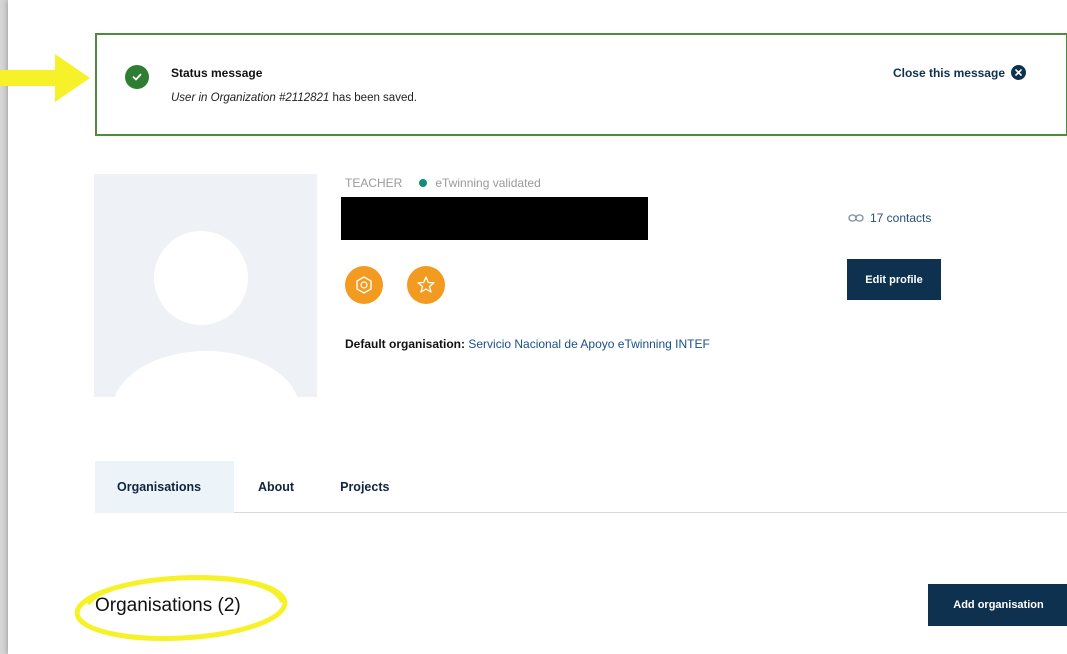 This screenshot has width=1067, height=654. Describe the element at coordinates (494, 218) in the screenshot. I see `redacted-name` at that location.